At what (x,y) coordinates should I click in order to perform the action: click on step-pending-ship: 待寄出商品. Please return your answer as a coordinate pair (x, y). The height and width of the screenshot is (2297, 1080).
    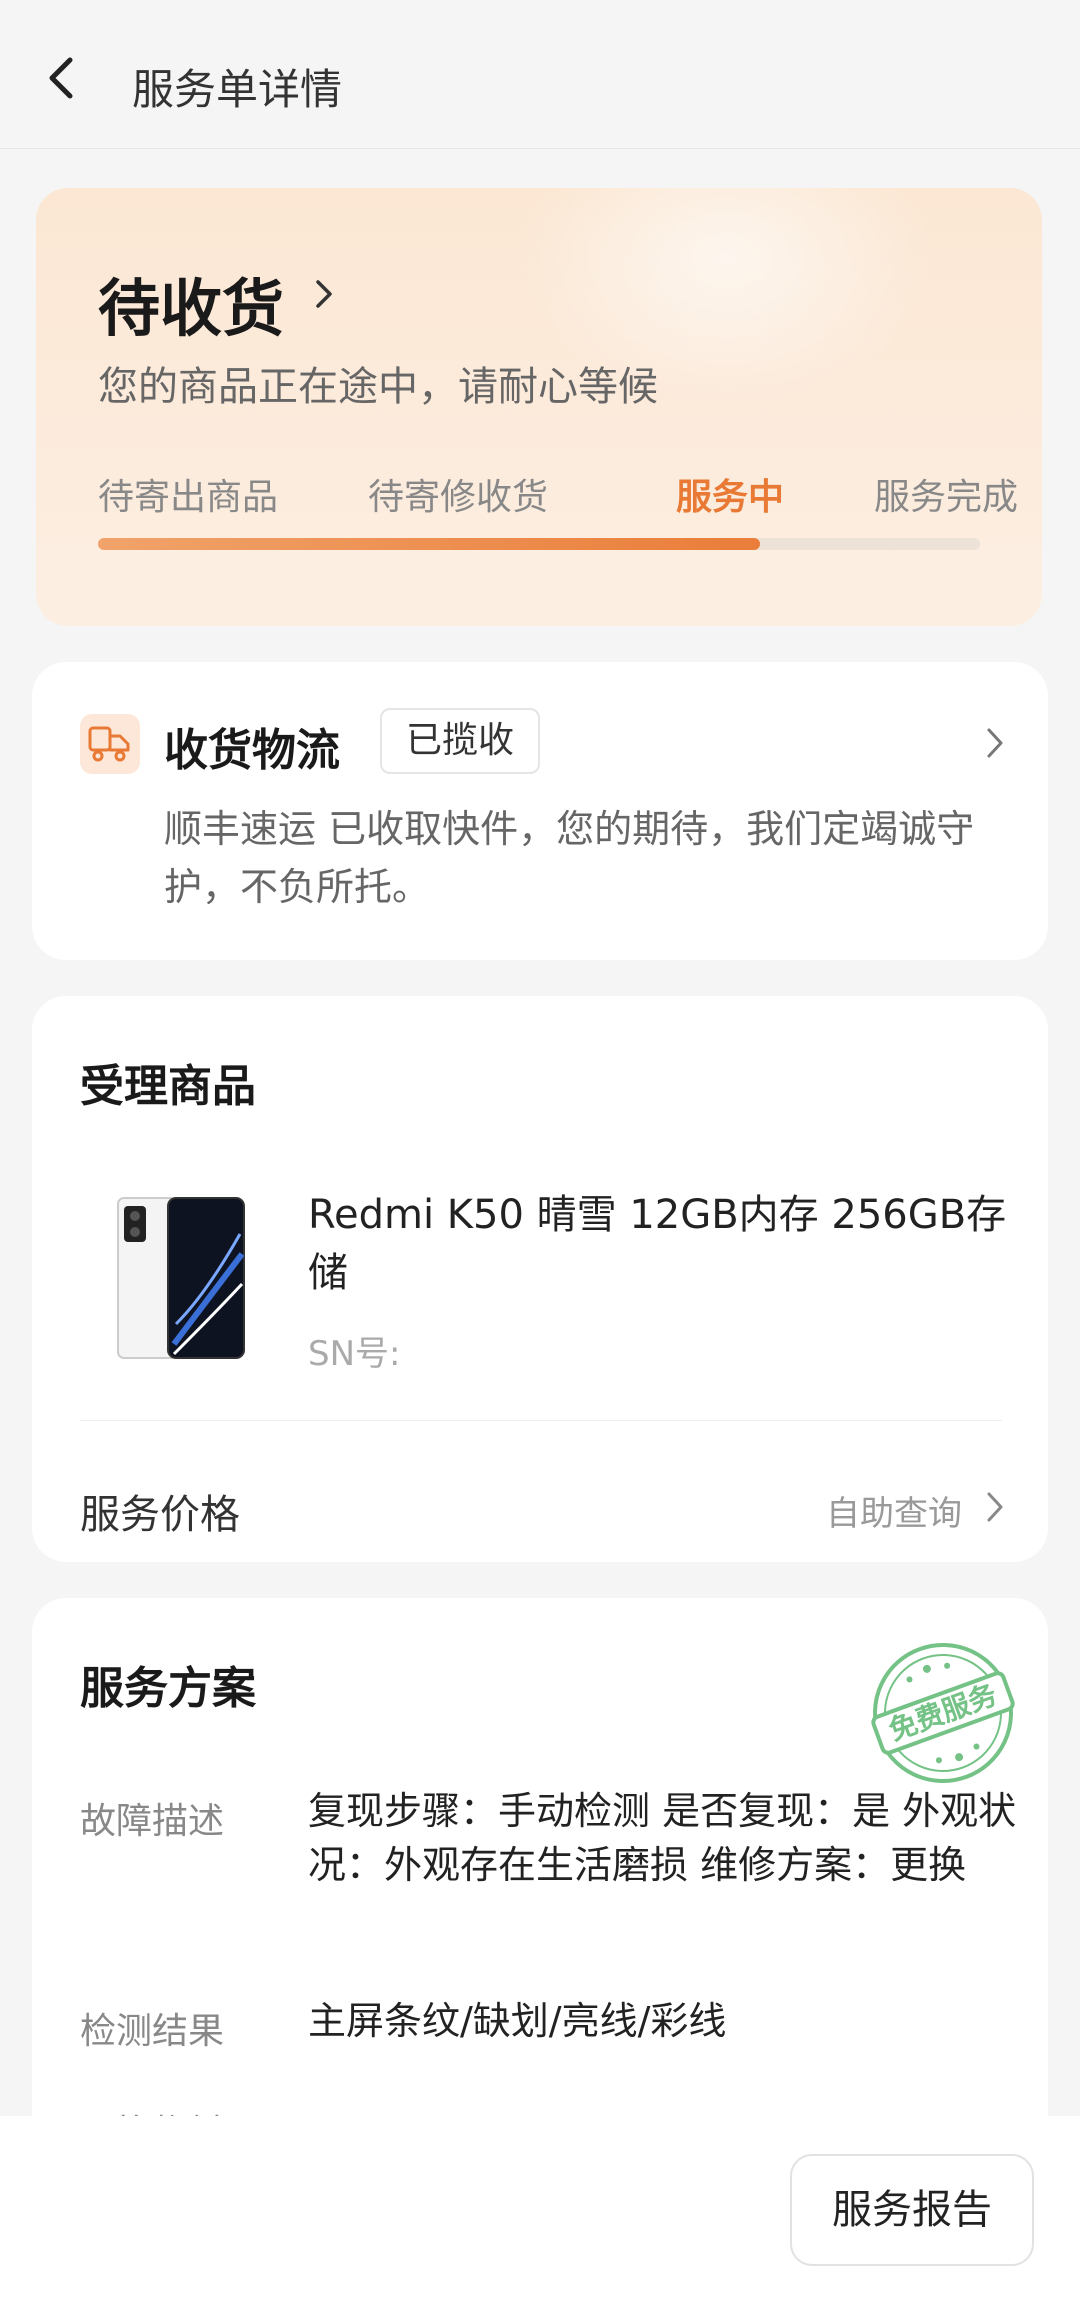
    Looking at the image, I should click on (188, 497).